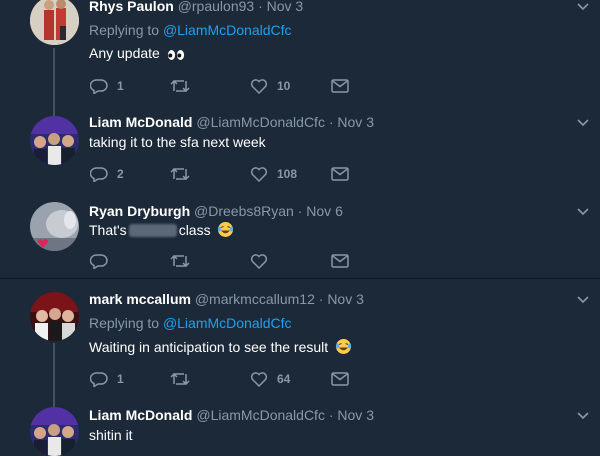  I want to click on author-handle: @rpaulon93, so click(216, 7).